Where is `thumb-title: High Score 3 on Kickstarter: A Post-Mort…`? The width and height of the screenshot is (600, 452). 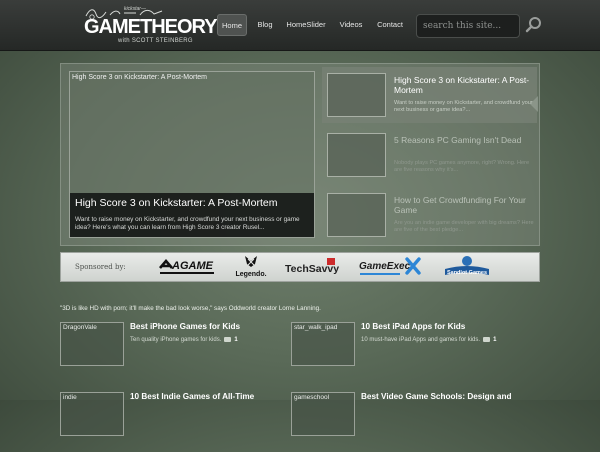
thumb-title: High Score 3 on Kickstarter: A Post-Mort… is located at coordinates (462, 85).